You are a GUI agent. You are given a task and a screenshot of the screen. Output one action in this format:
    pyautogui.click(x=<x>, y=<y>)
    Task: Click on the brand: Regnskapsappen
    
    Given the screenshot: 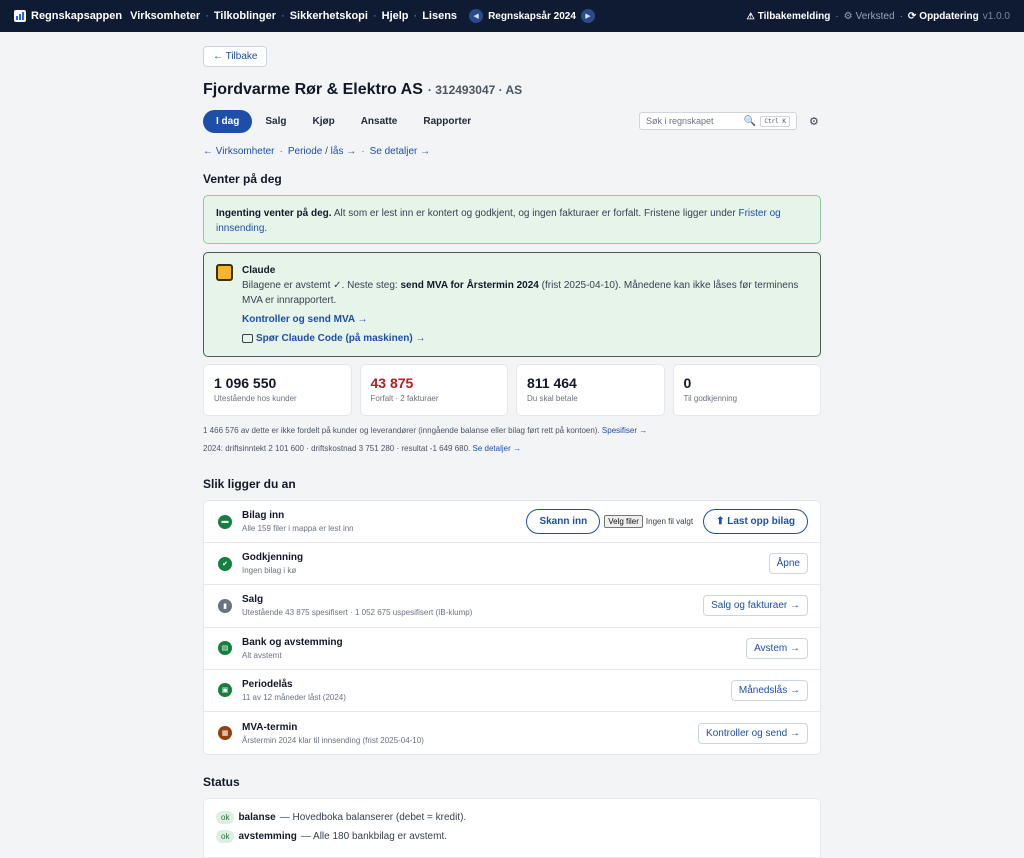 What is the action you would take?
    pyautogui.click(x=68, y=16)
    